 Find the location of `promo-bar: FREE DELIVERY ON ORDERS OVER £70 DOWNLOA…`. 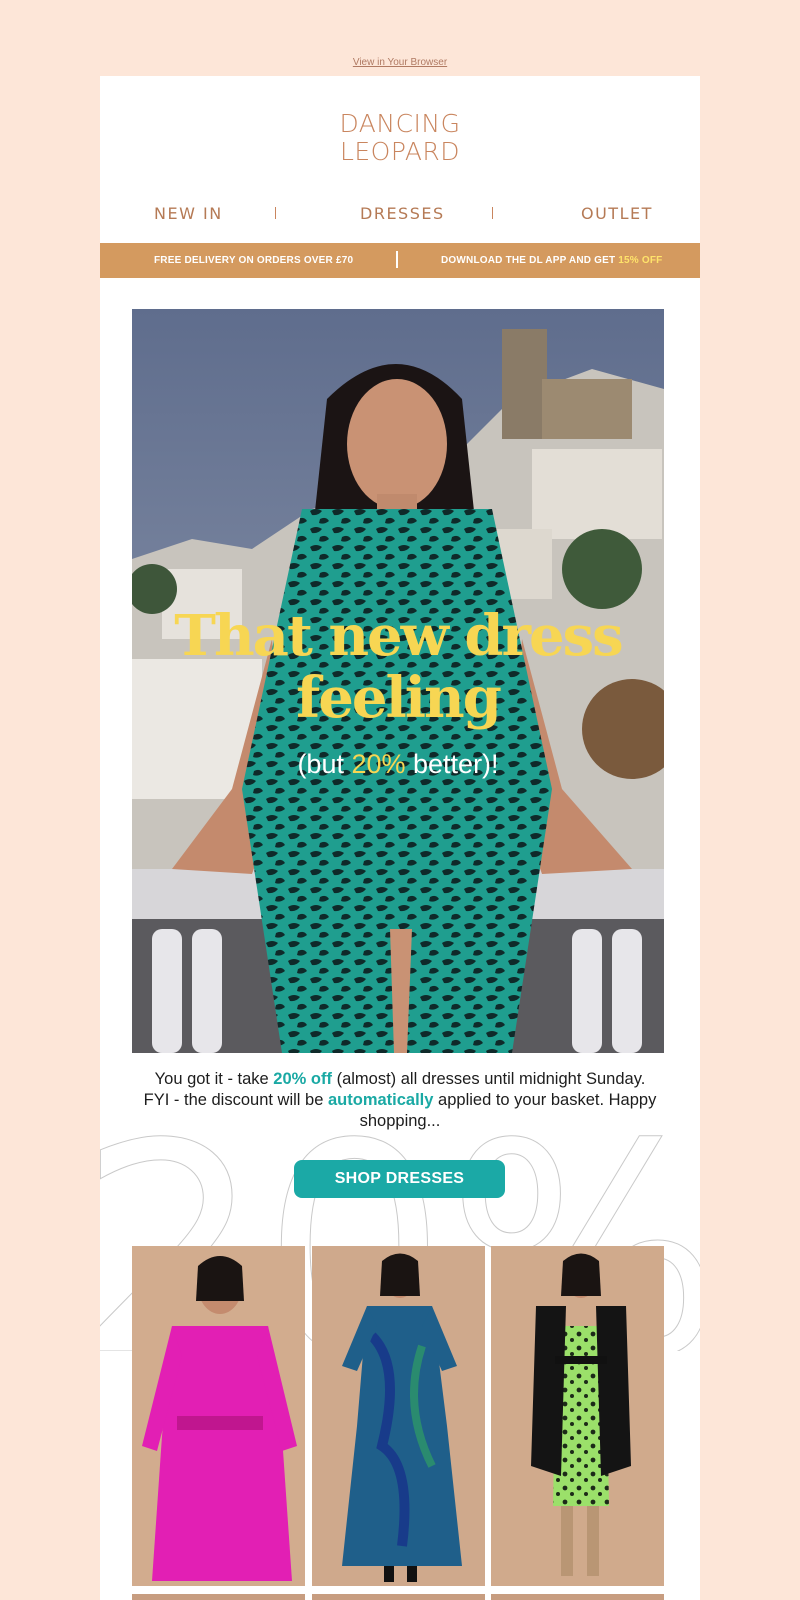

promo-bar: FREE DELIVERY ON ORDERS OVER £70 DOWNLOA… is located at coordinates (400, 260).